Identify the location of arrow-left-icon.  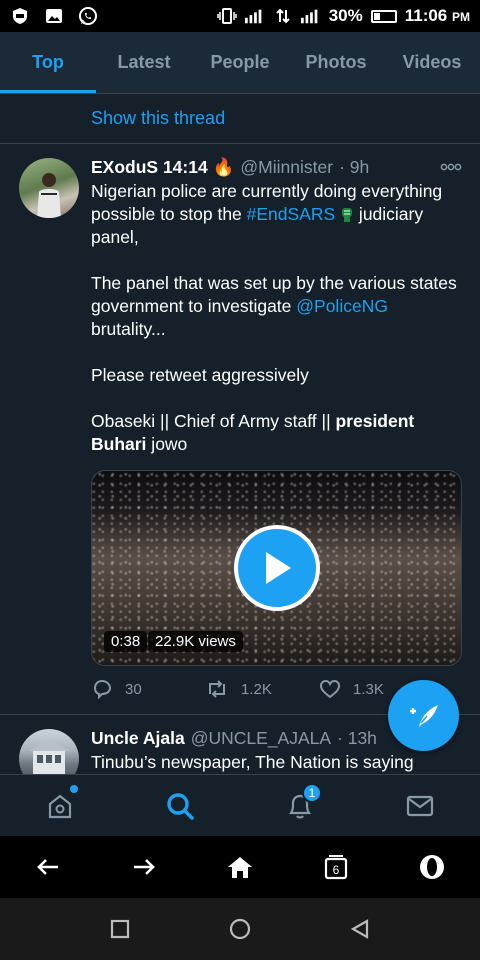
(47, 867).